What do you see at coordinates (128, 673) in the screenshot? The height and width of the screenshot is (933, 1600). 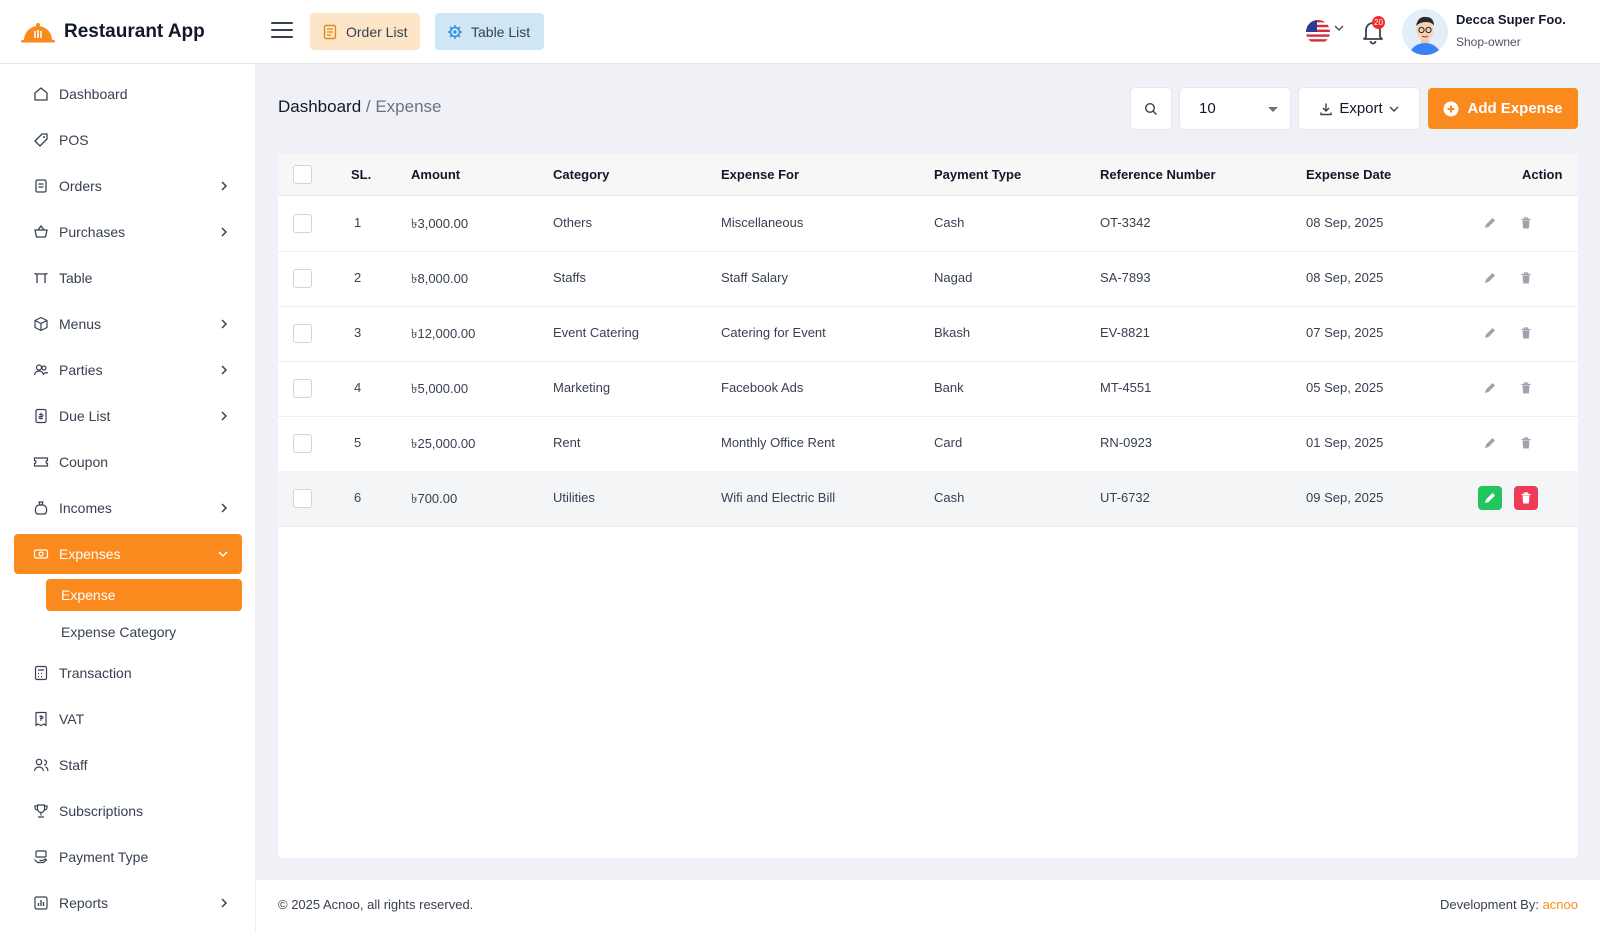 I see `sidebar-item-transaction: Transaction` at bounding box center [128, 673].